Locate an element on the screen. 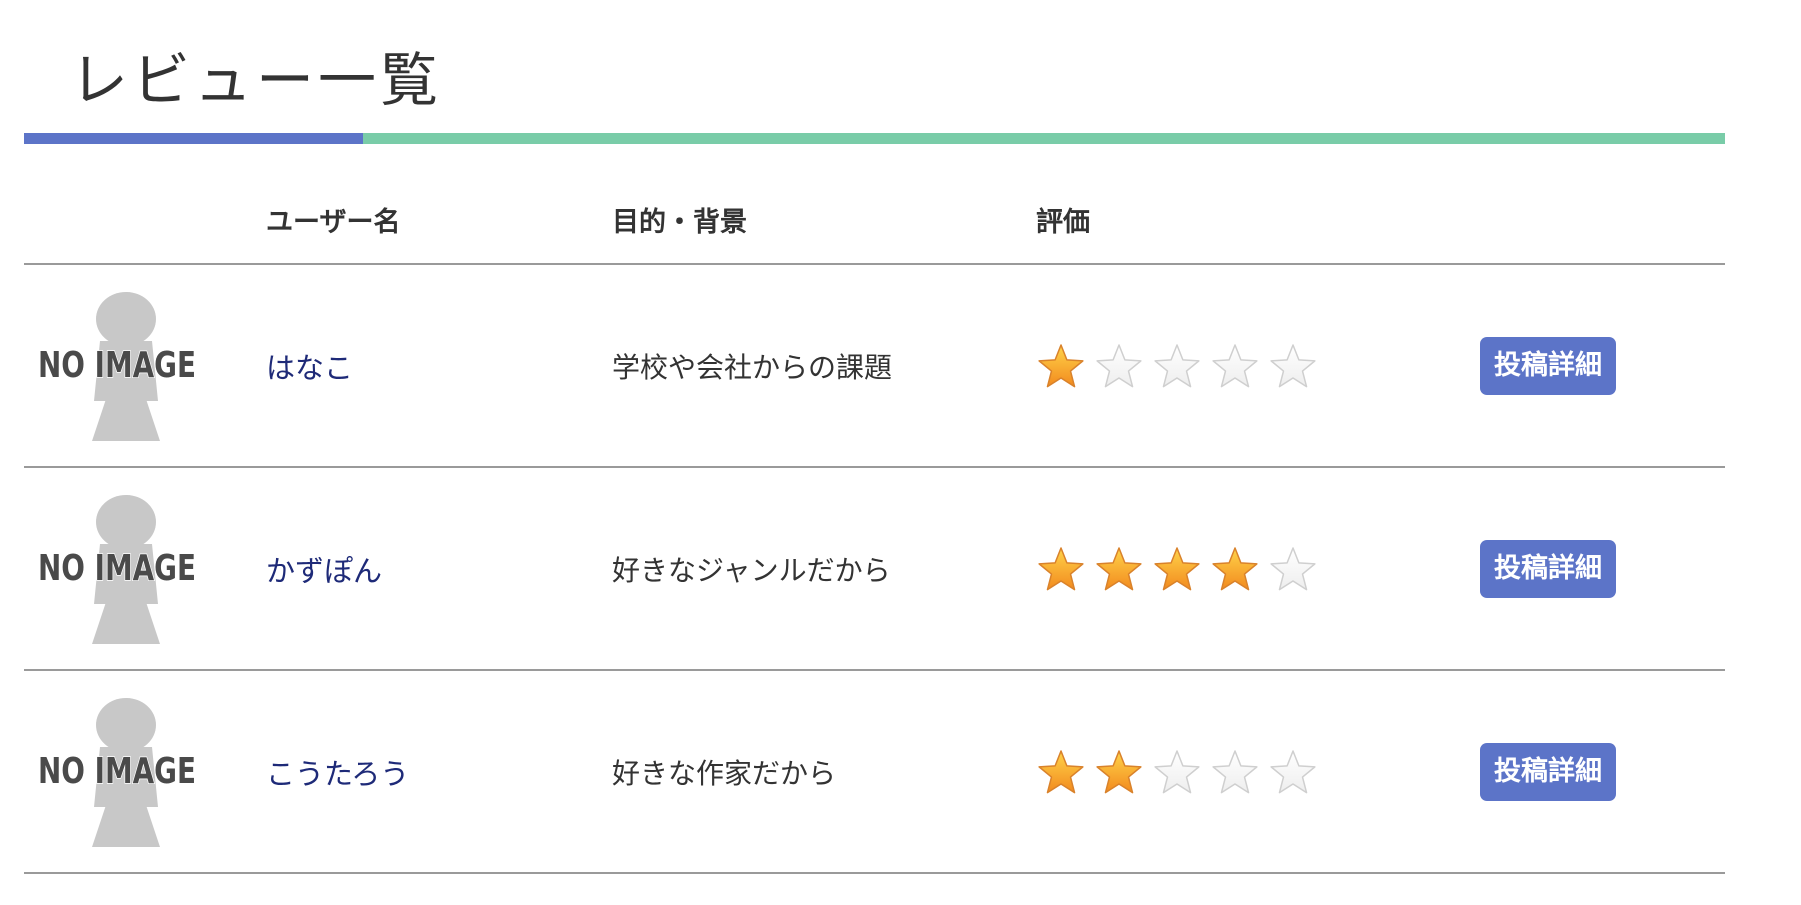 Image resolution: width=1801 pixels, height=905 pixels. purpose-text: 好きな作家だから is located at coordinates (724, 773).